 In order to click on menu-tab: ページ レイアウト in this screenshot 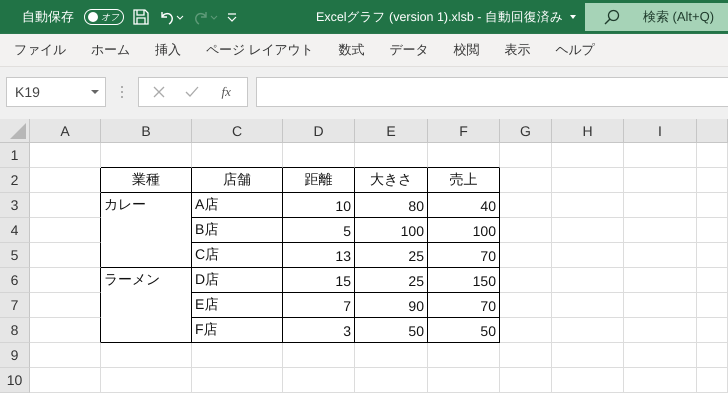, I will do `click(260, 50)`.